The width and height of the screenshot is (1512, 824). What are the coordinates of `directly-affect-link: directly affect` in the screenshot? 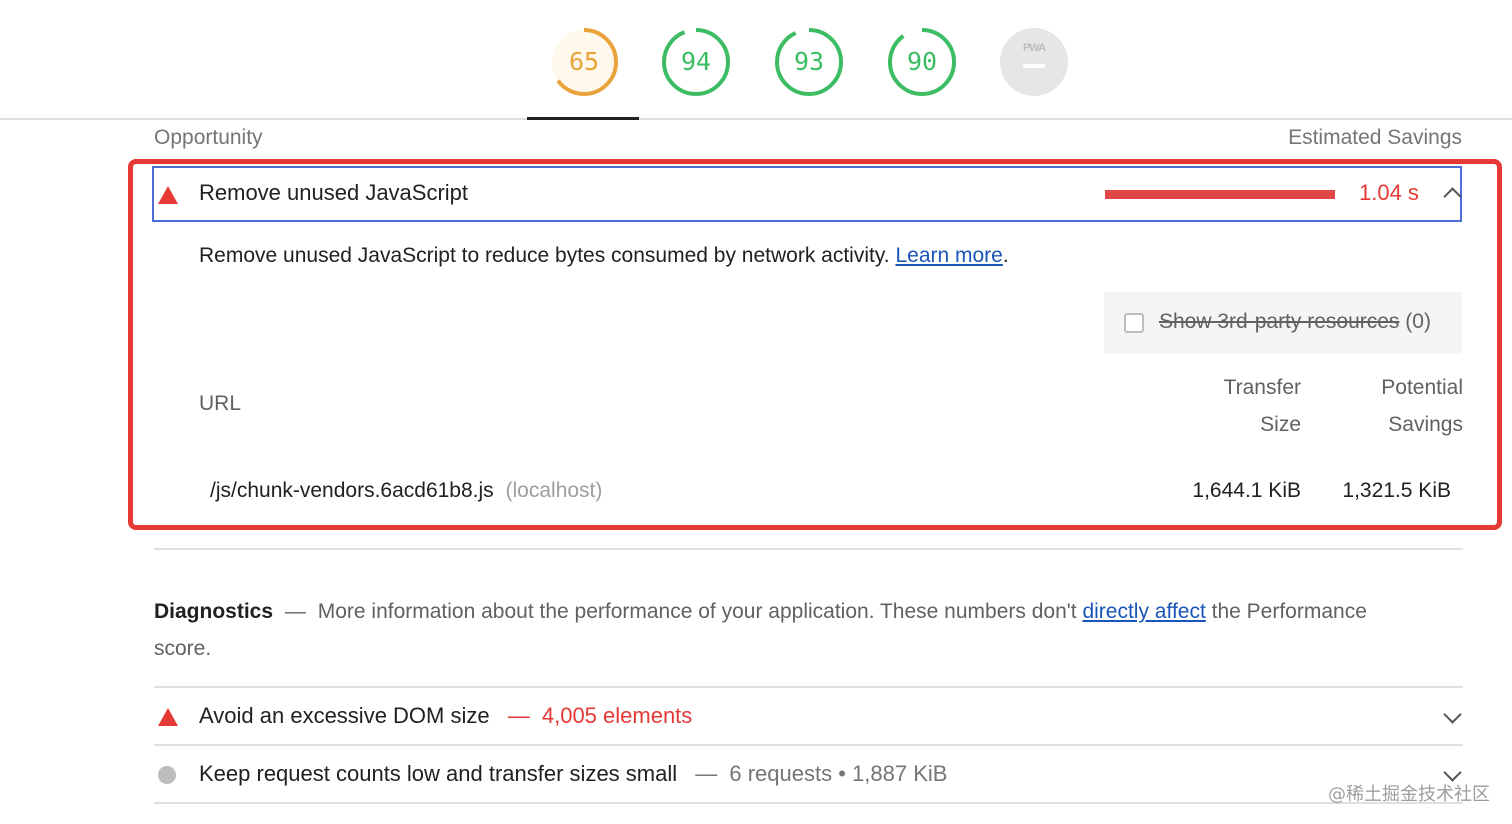 It's located at (1143, 611).